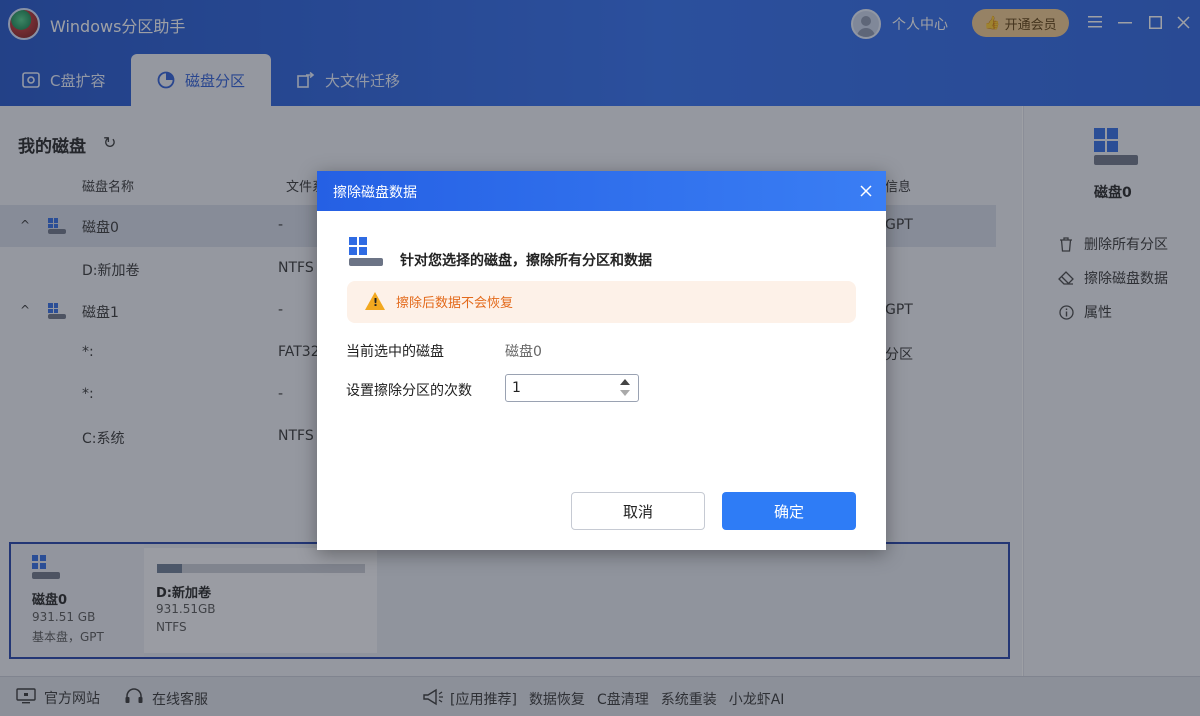 The height and width of the screenshot is (716, 1200). I want to click on selected-disk-label: 当前选中的磁盘, so click(395, 352).